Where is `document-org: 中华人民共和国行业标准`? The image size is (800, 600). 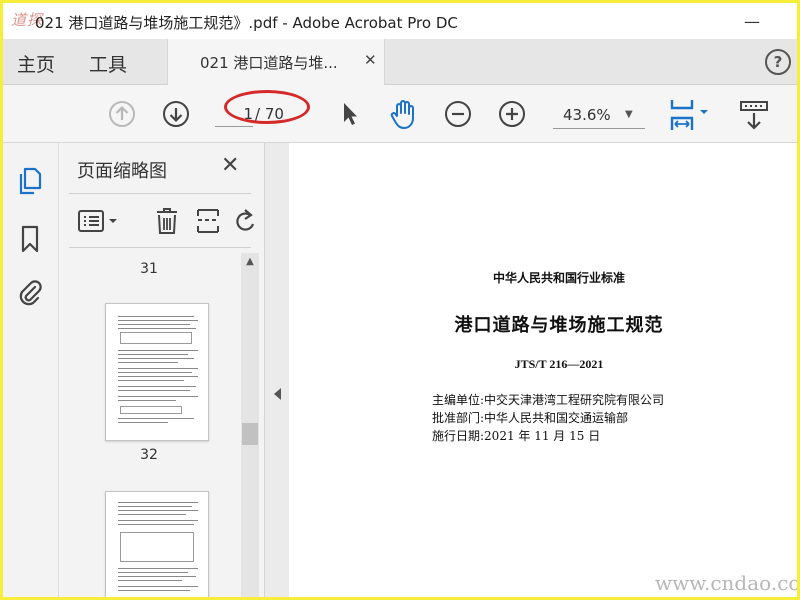
document-org: 中华人民共和国行业标准 is located at coordinates (558, 278).